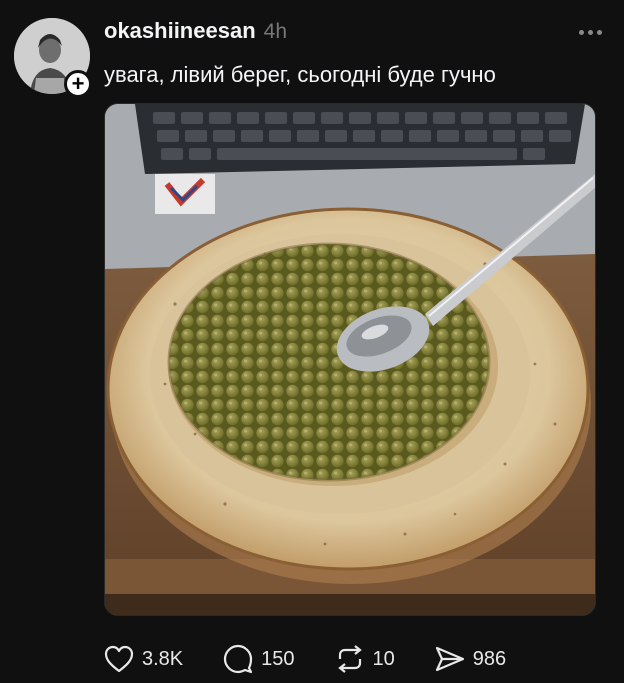  I want to click on more-options-icon, so click(590, 32).